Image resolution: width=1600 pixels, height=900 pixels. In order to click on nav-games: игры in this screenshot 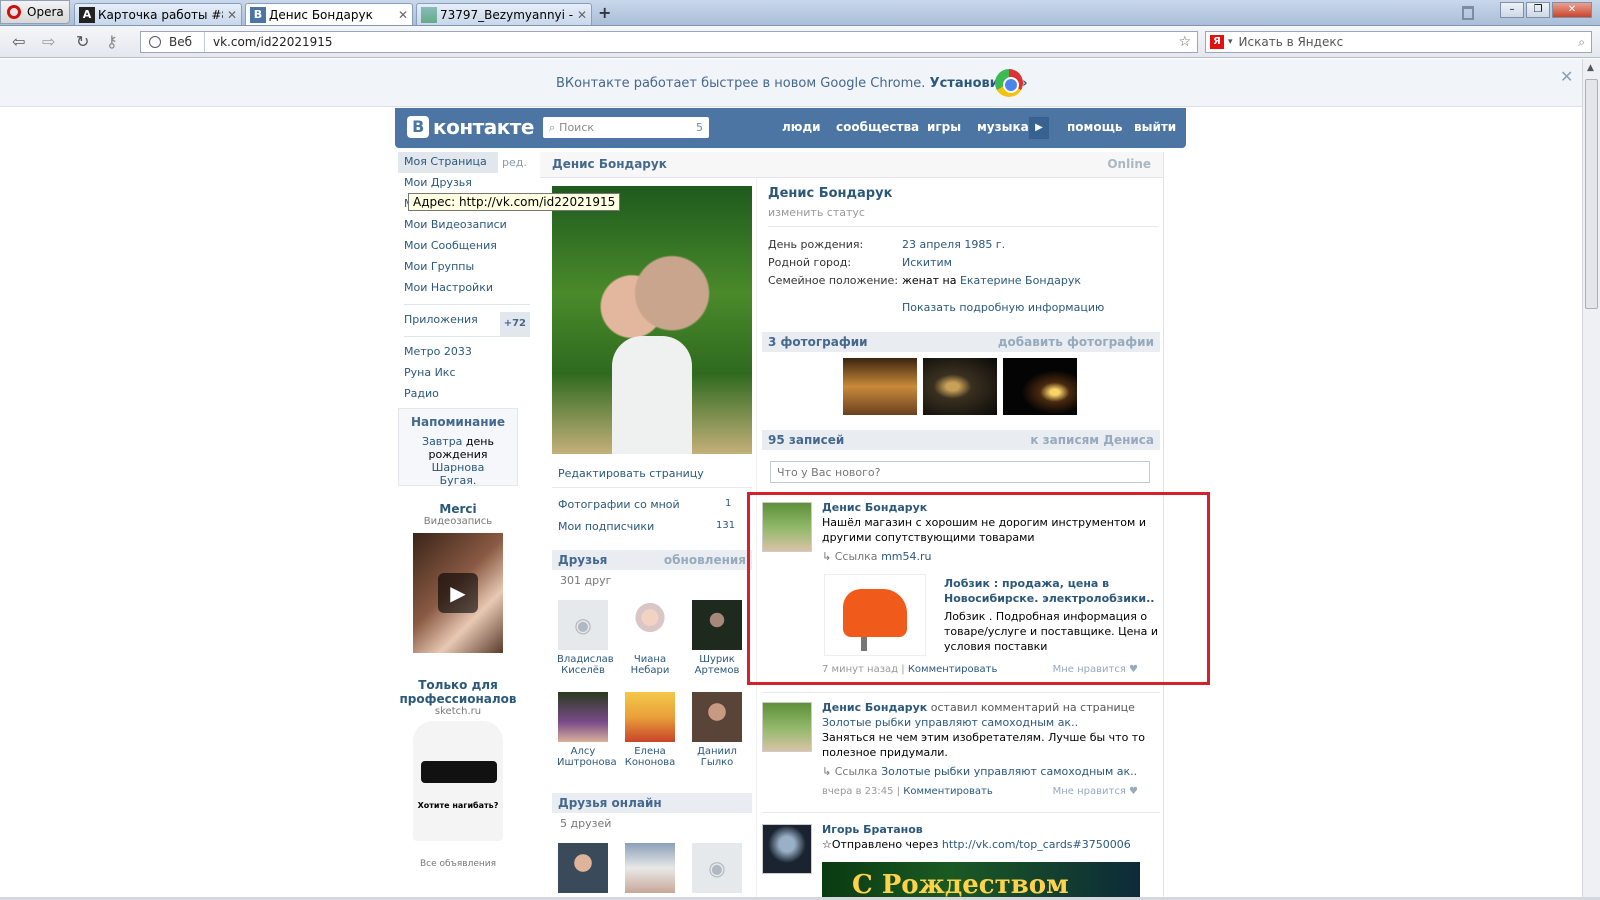, I will do `click(944, 127)`.